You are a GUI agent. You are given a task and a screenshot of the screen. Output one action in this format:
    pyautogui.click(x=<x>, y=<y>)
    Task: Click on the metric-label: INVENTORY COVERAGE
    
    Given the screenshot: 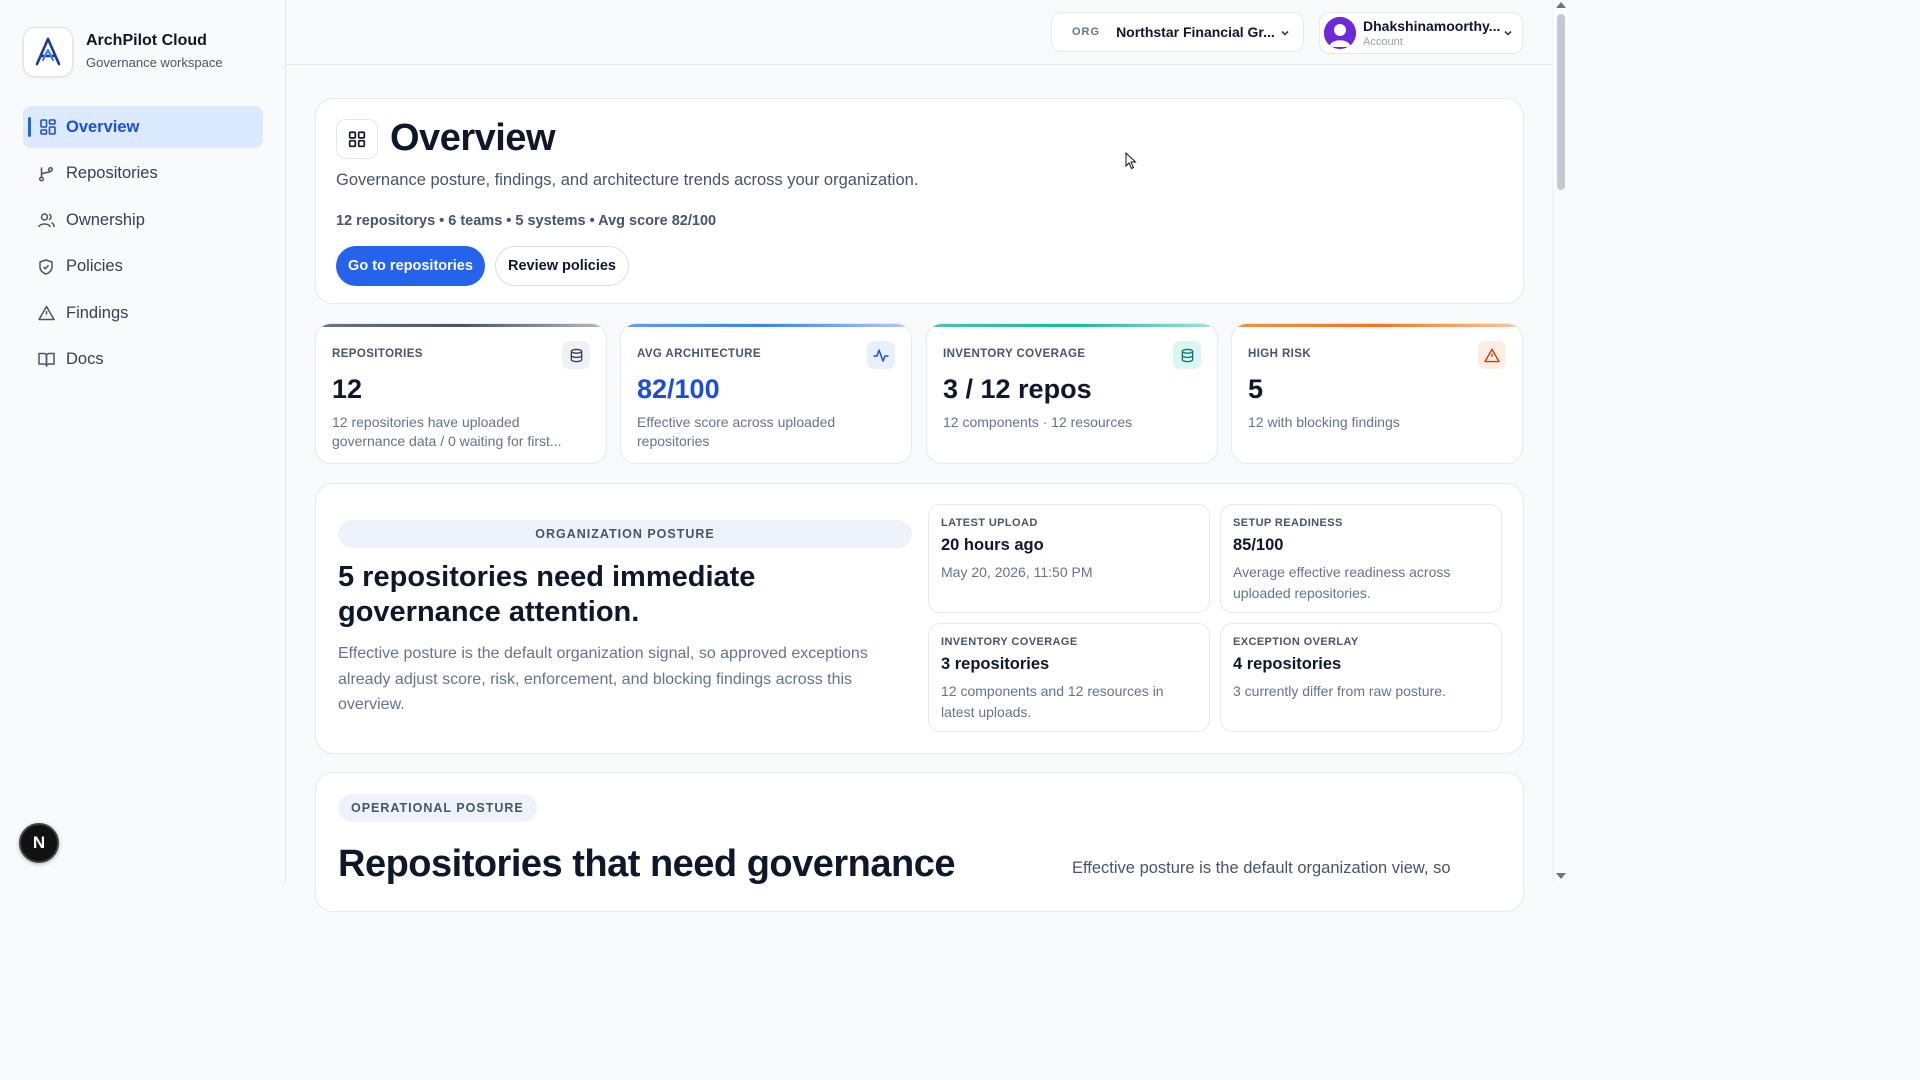 What is the action you would take?
    pyautogui.click(x=1009, y=642)
    